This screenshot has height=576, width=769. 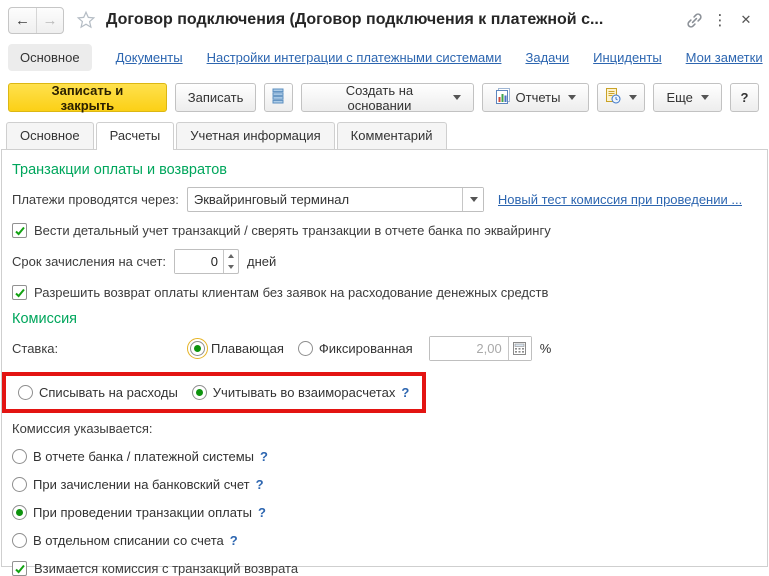 I want to click on nav-item-my-notes: Мои заметки, so click(x=724, y=57).